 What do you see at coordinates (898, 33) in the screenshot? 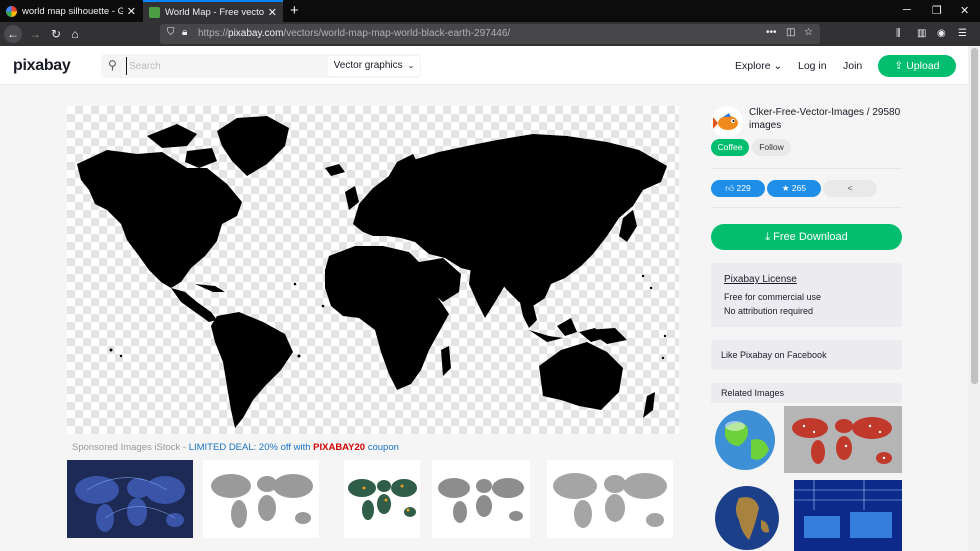
I see `library-icon: ⫼` at bounding box center [898, 33].